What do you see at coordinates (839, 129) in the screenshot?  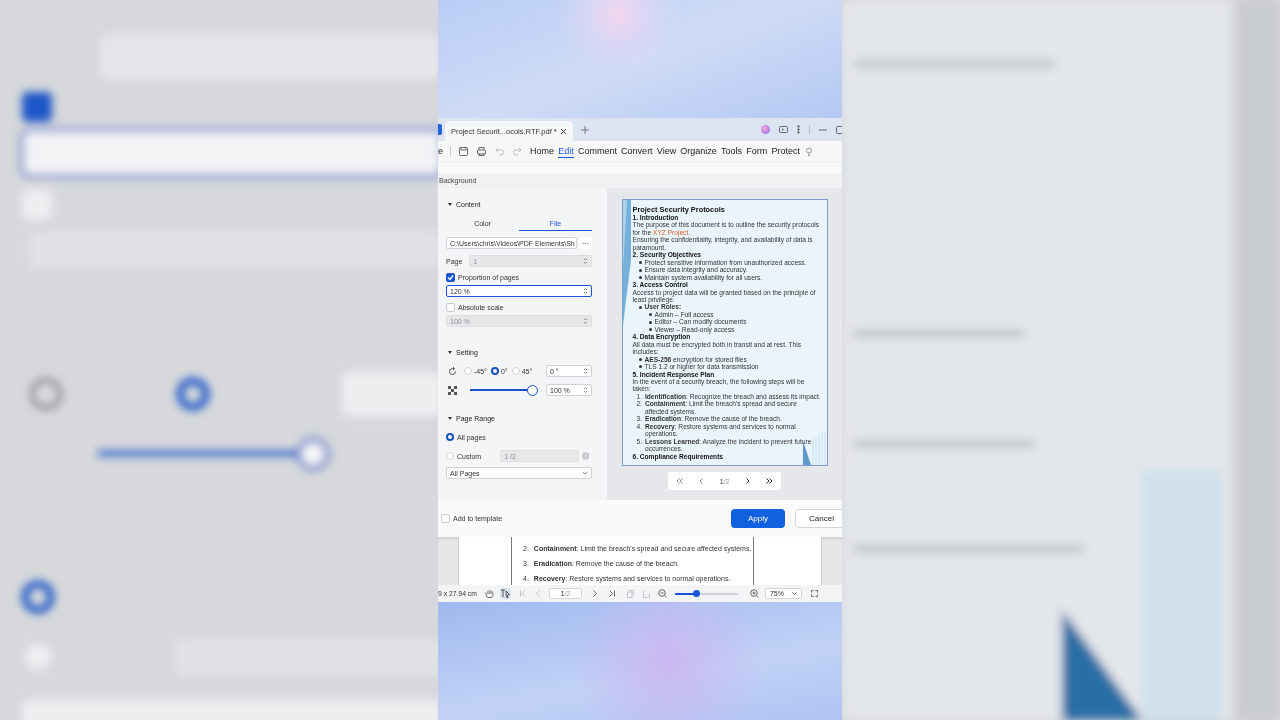 I see `maximize-icon` at bounding box center [839, 129].